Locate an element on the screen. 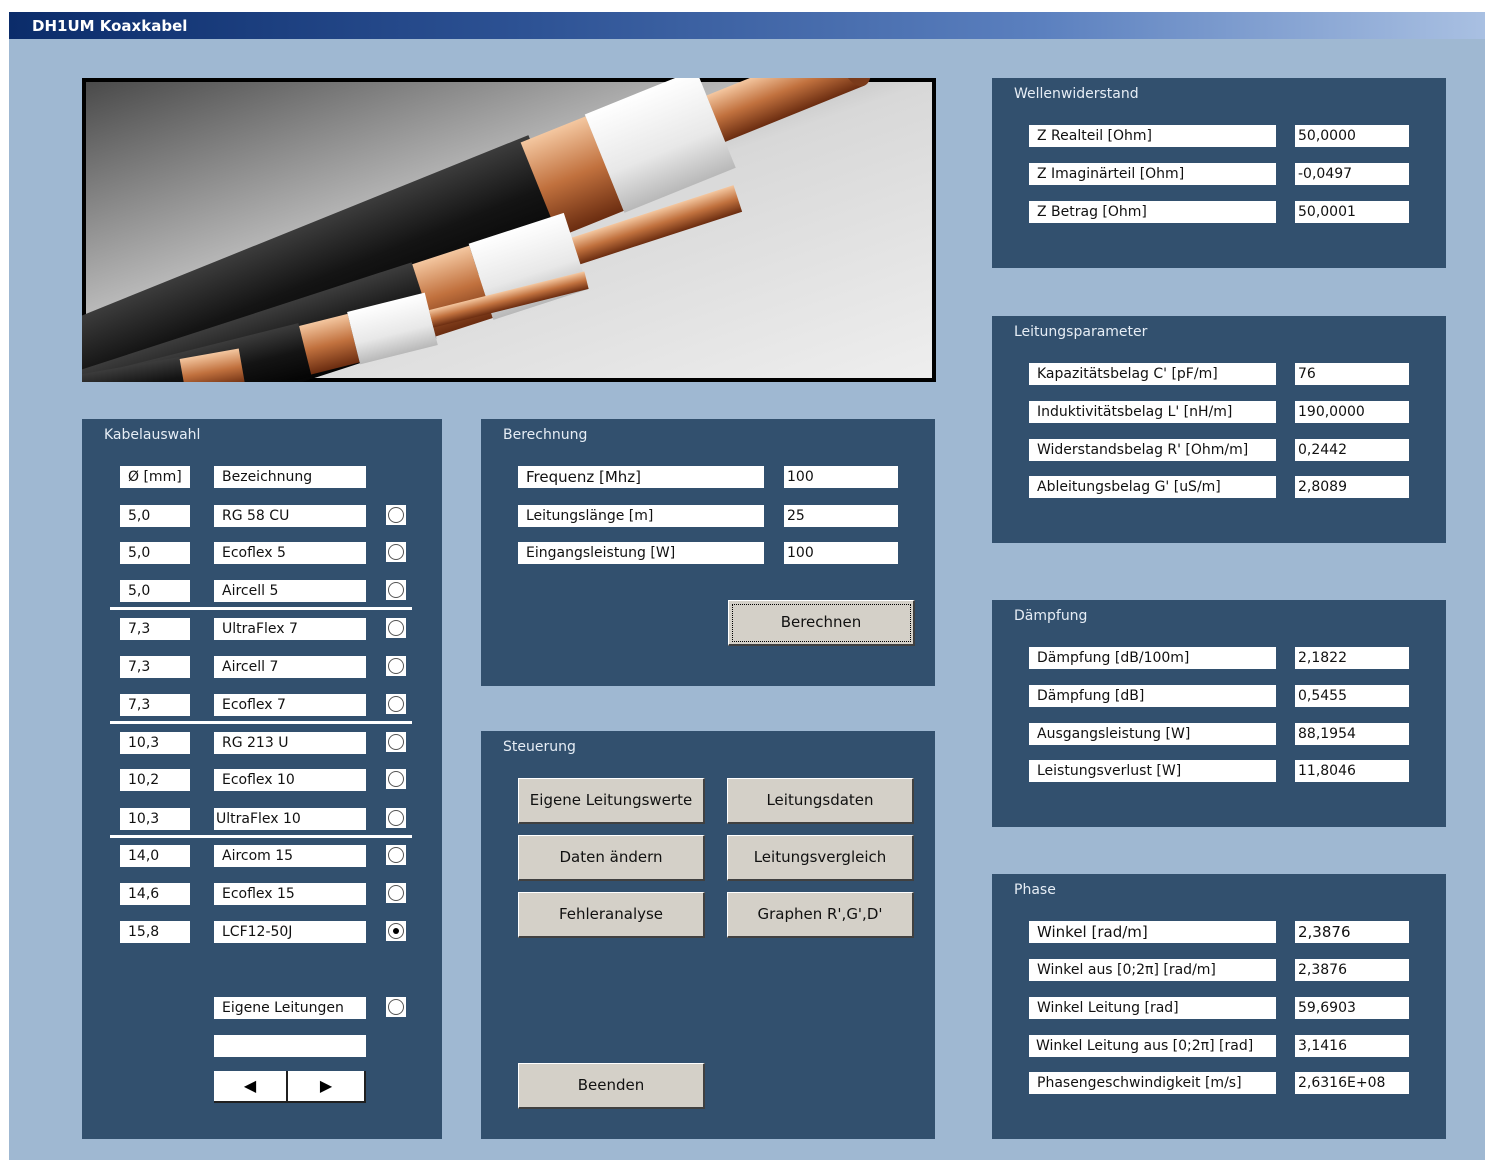 Image resolution: width=1487 pixels, height=1160 pixels. cable-name: Ecoflex 15 is located at coordinates (290, 894).